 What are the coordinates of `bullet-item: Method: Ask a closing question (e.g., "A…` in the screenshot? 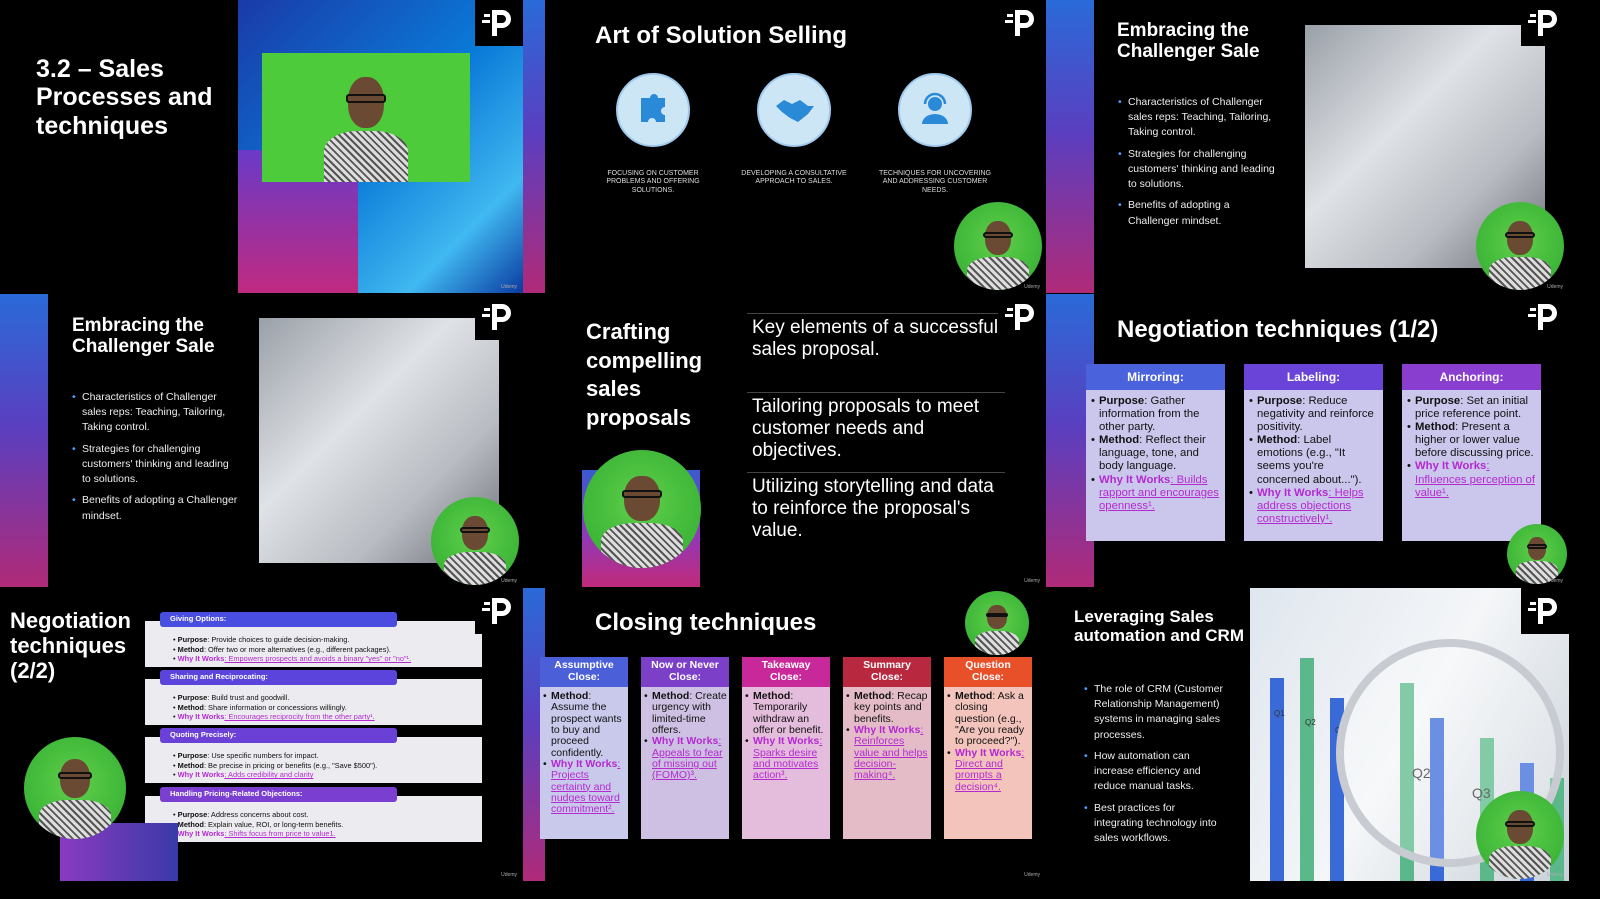 It's located at (988, 719).